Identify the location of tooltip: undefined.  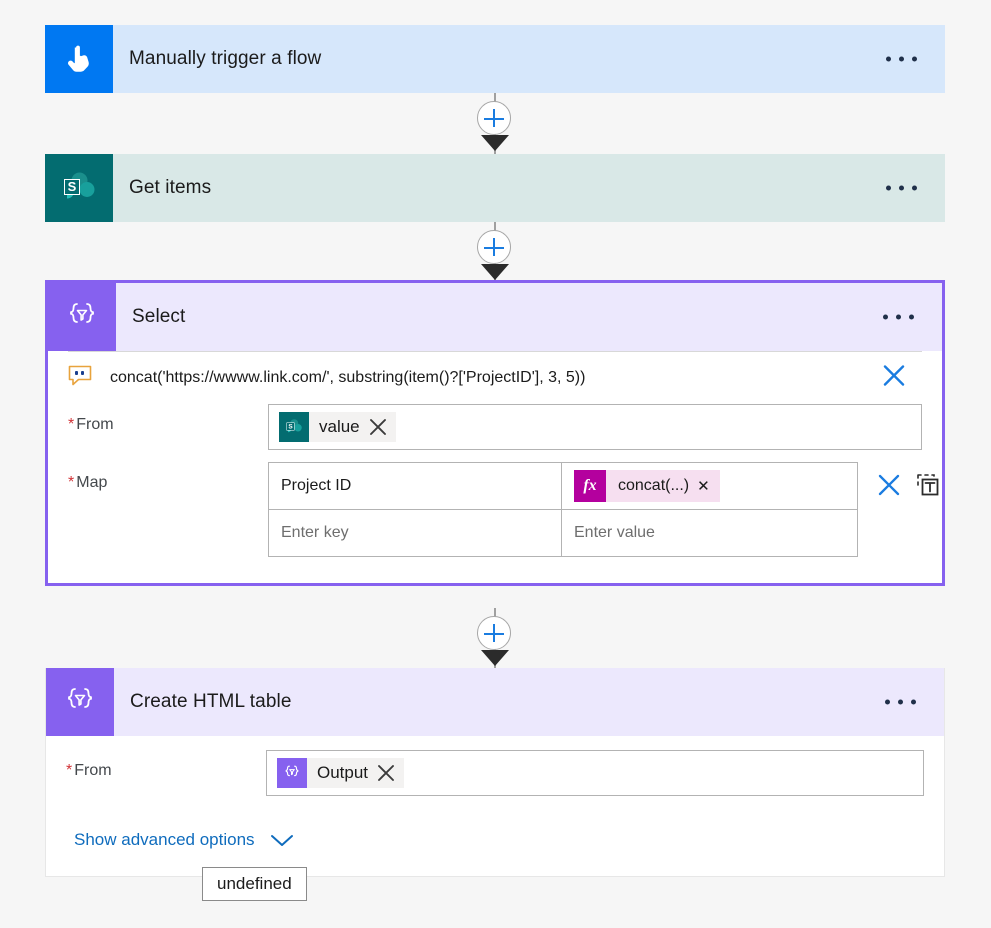
(254, 884).